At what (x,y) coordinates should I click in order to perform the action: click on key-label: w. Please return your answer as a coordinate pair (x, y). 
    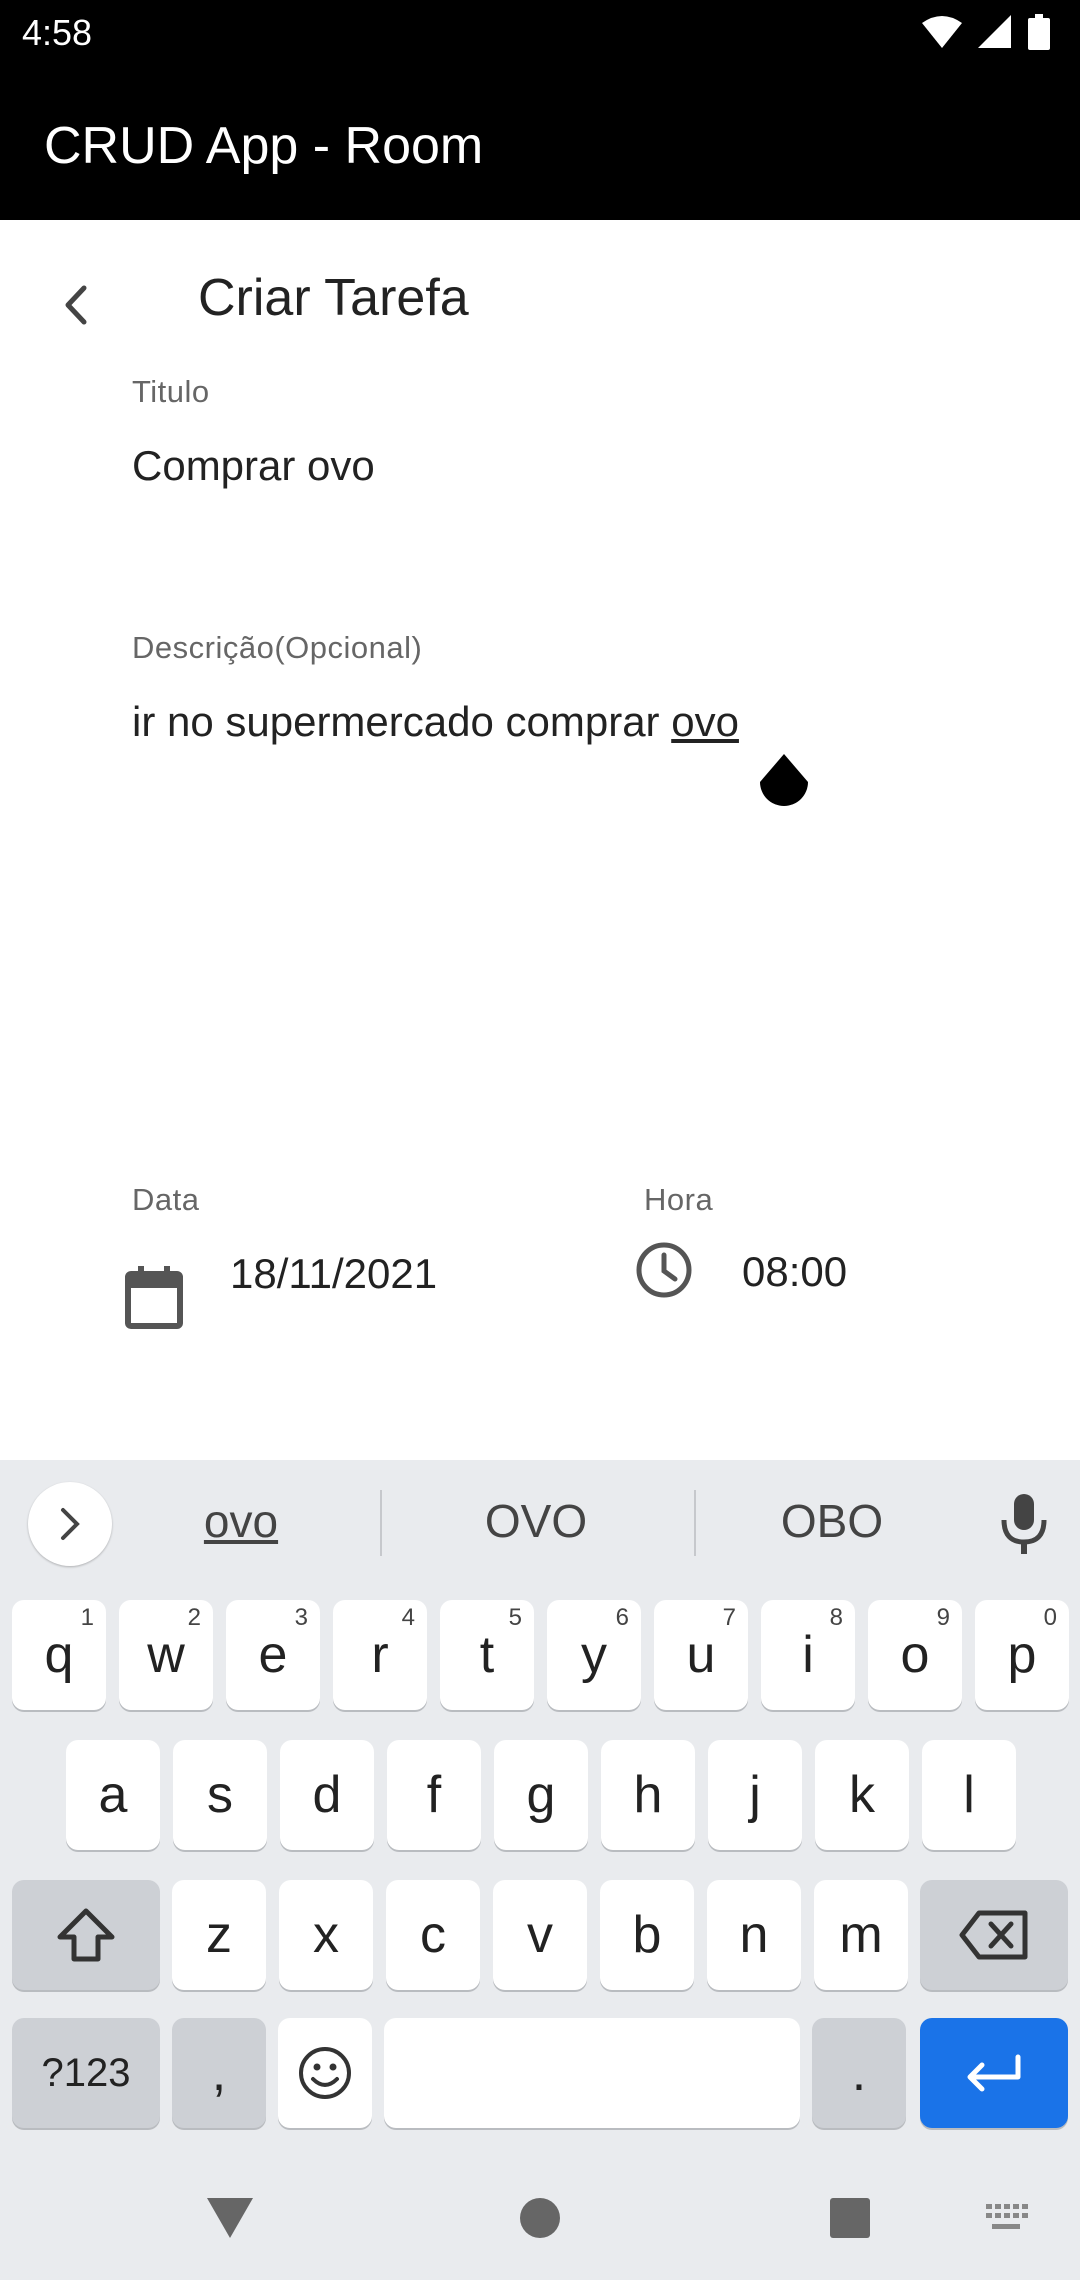
    Looking at the image, I should click on (166, 1655).